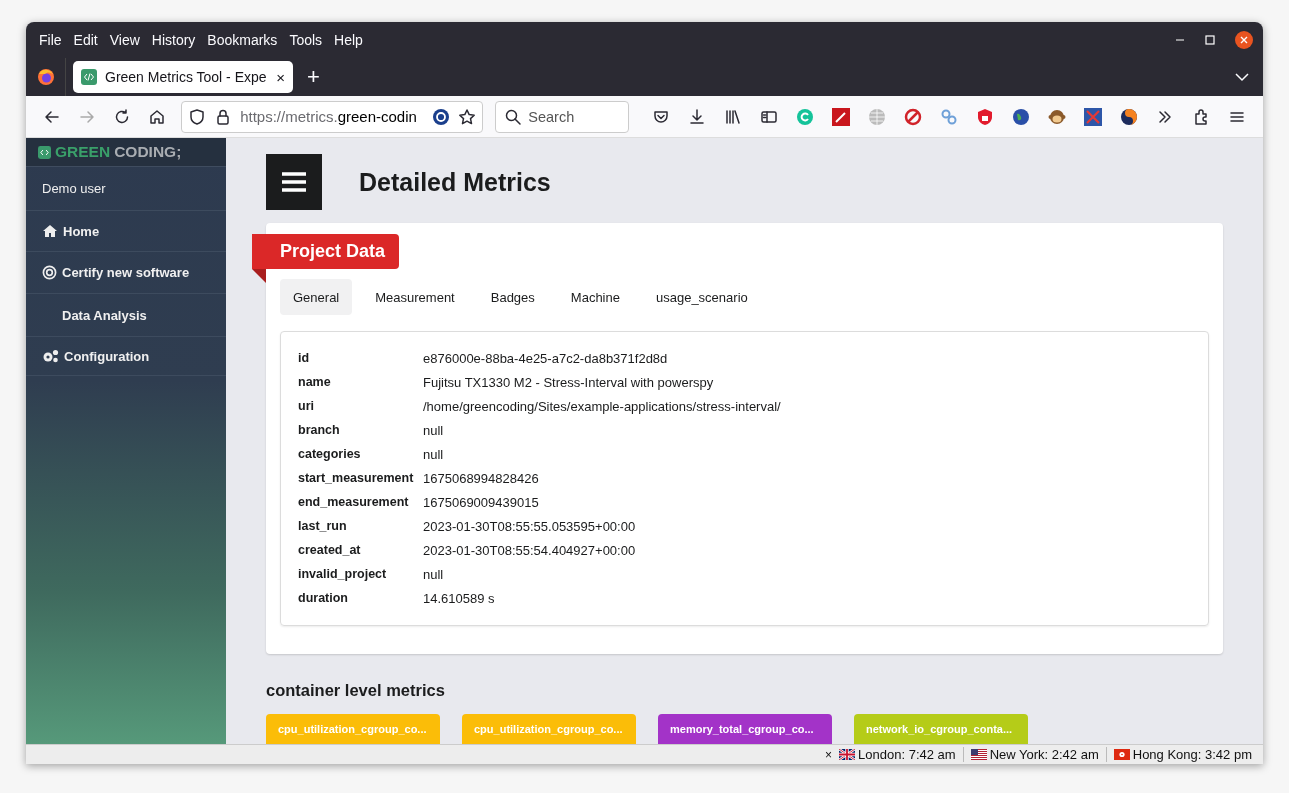 The height and width of the screenshot is (793, 1289). What do you see at coordinates (356, 478) in the screenshot?
I see `field-label: start_measurement` at bounding box center [356, 478].